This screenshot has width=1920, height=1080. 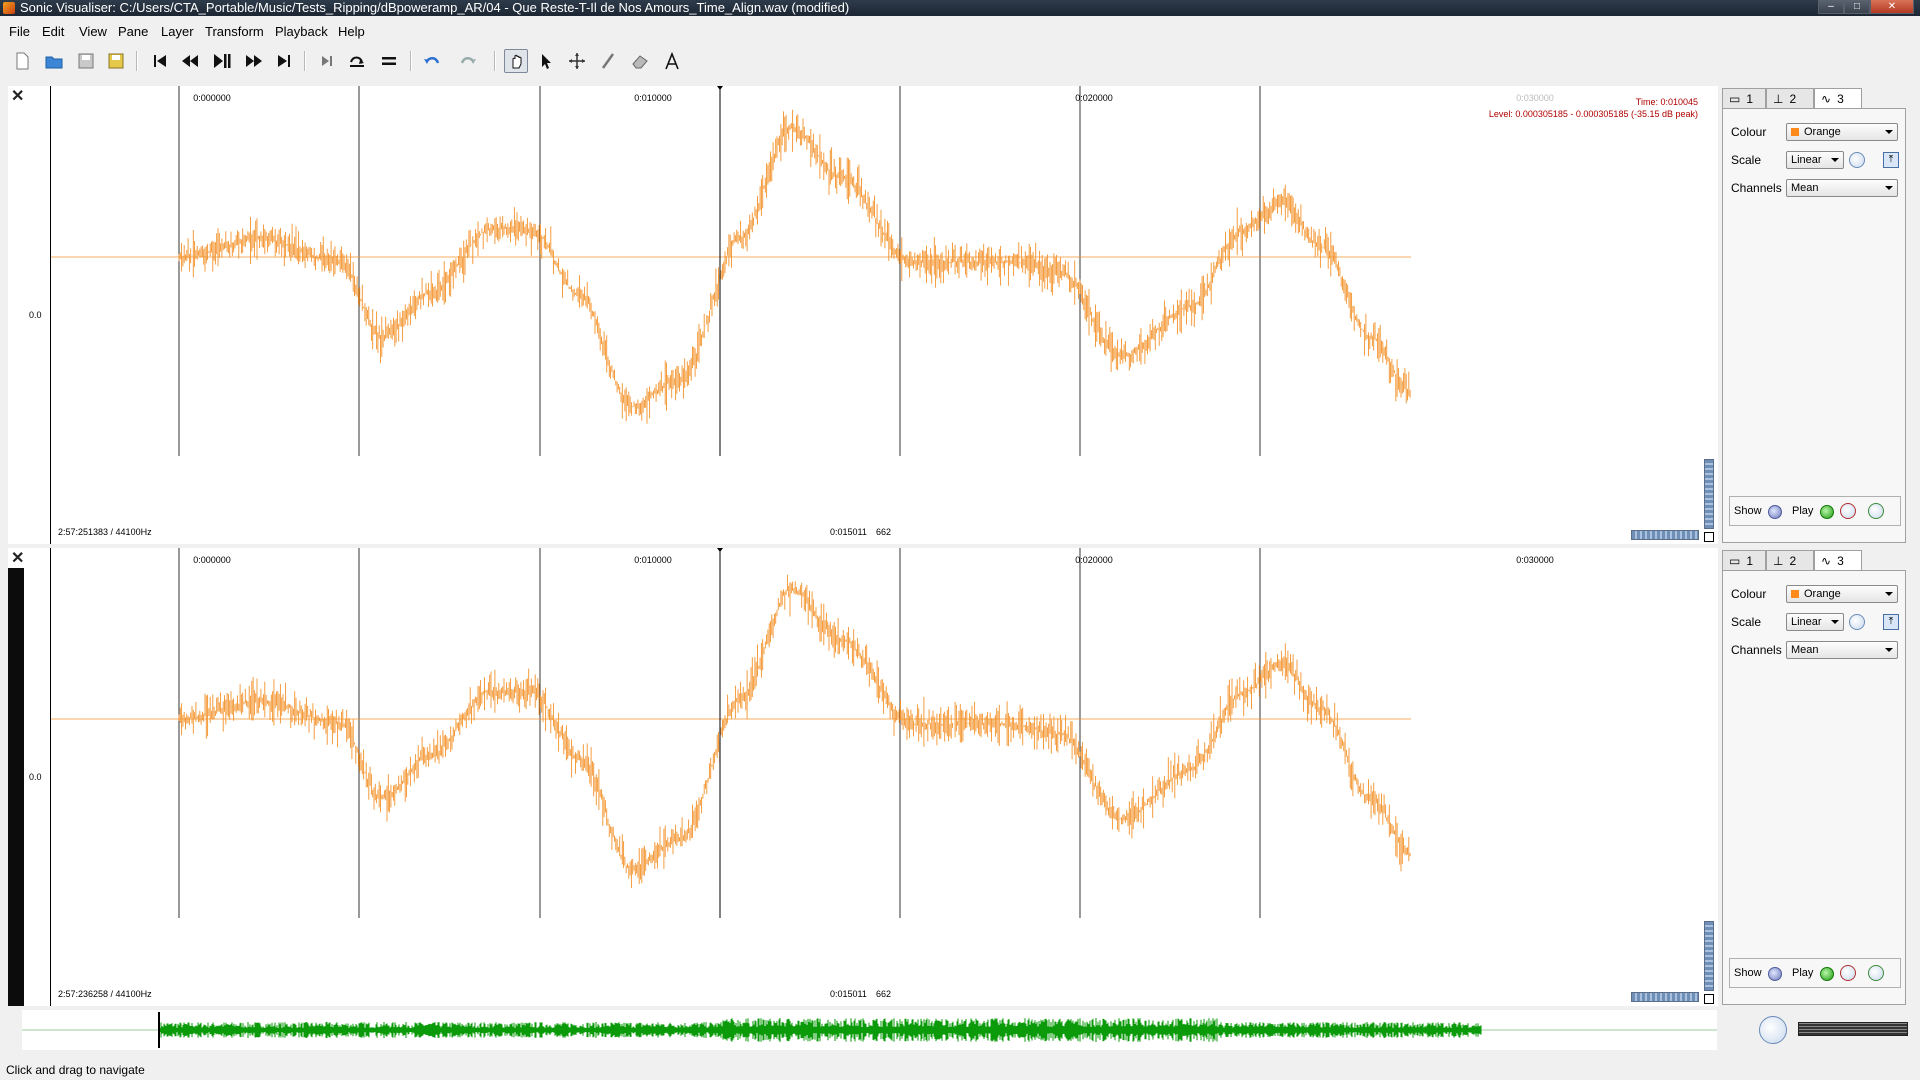 What do you see at coordinates (54, 61) in the screenshot?
I see `open-folder-icon` at bounding box center [54, 61].